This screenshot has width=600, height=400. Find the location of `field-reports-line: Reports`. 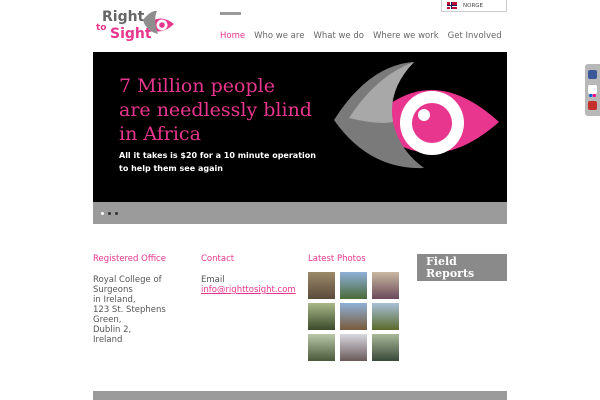

field-reports-line: Reports is located at coordinates (450, 273).